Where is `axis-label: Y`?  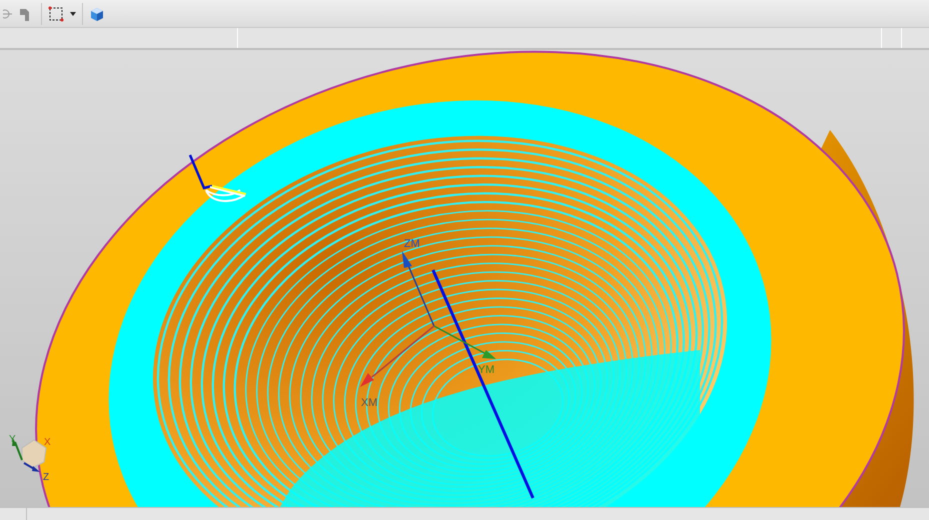
axis-label: Y is located at coordinates (12, 439).